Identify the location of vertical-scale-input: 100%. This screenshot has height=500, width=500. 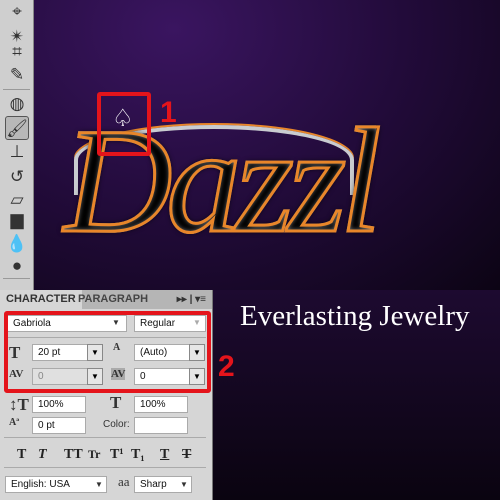
(59, 404).